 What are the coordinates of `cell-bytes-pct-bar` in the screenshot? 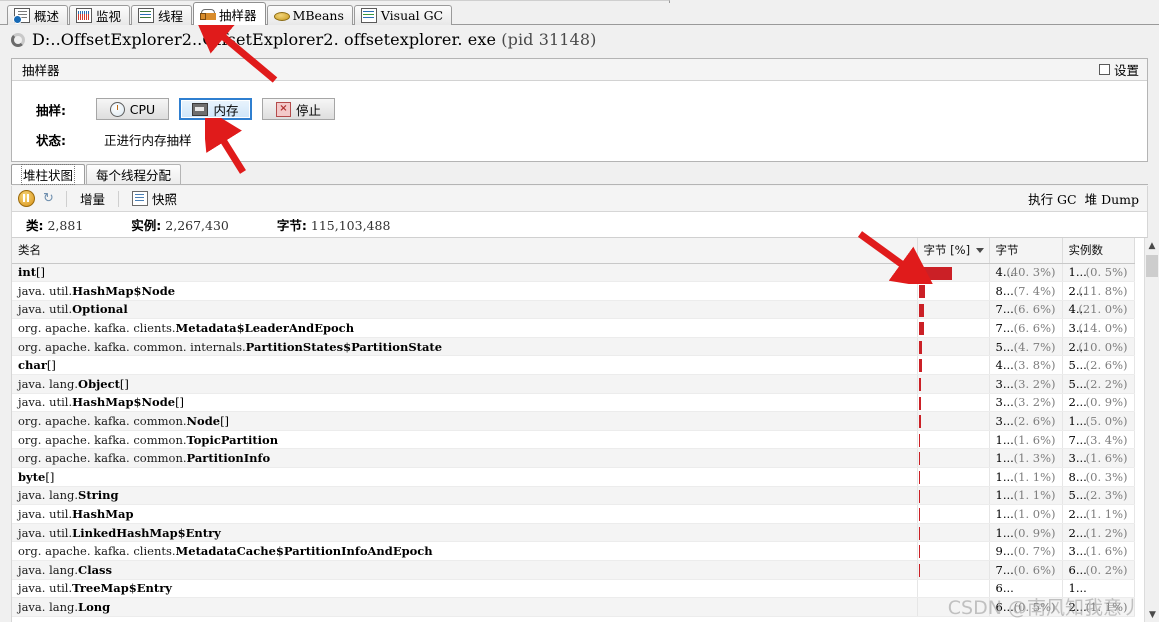 It's located at (953, 589).